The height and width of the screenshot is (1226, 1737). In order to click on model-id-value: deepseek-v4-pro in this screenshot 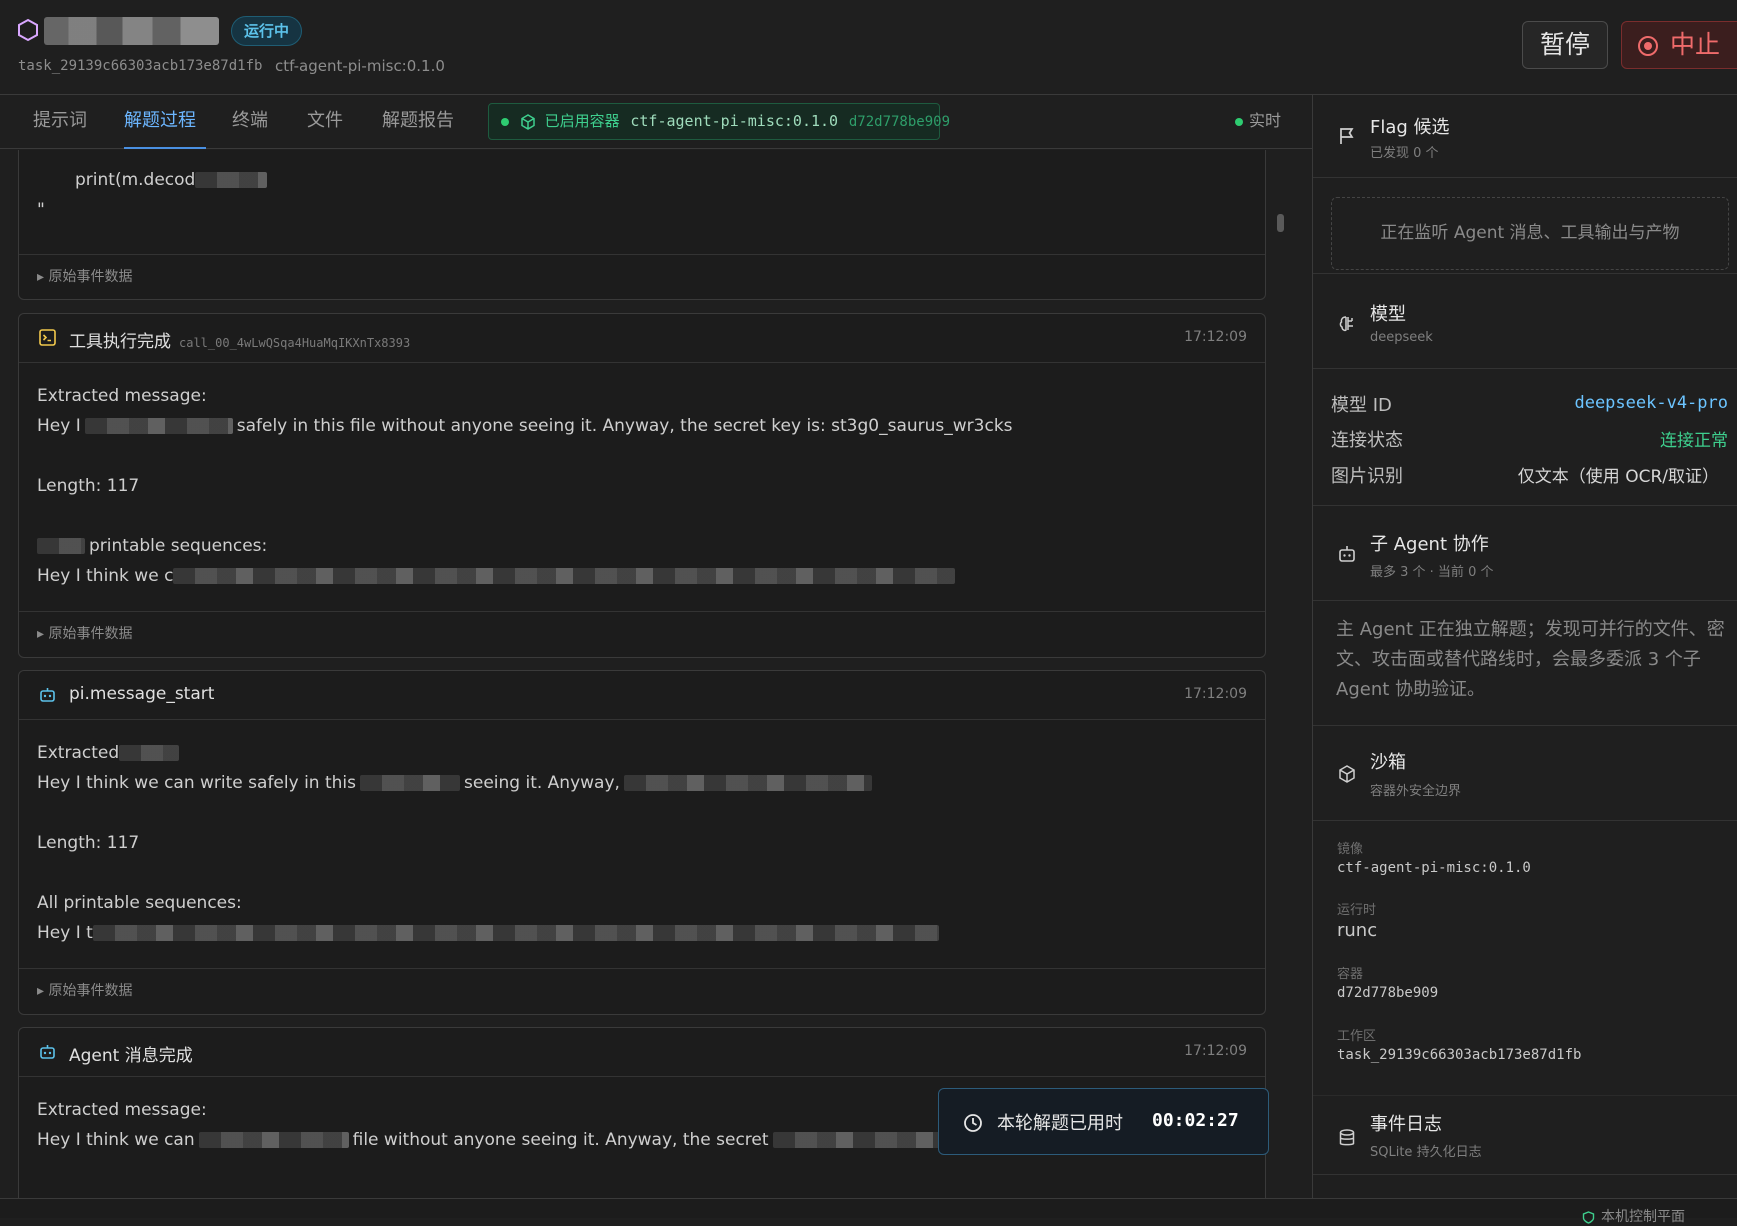, I will do `click(1651, 403)`.